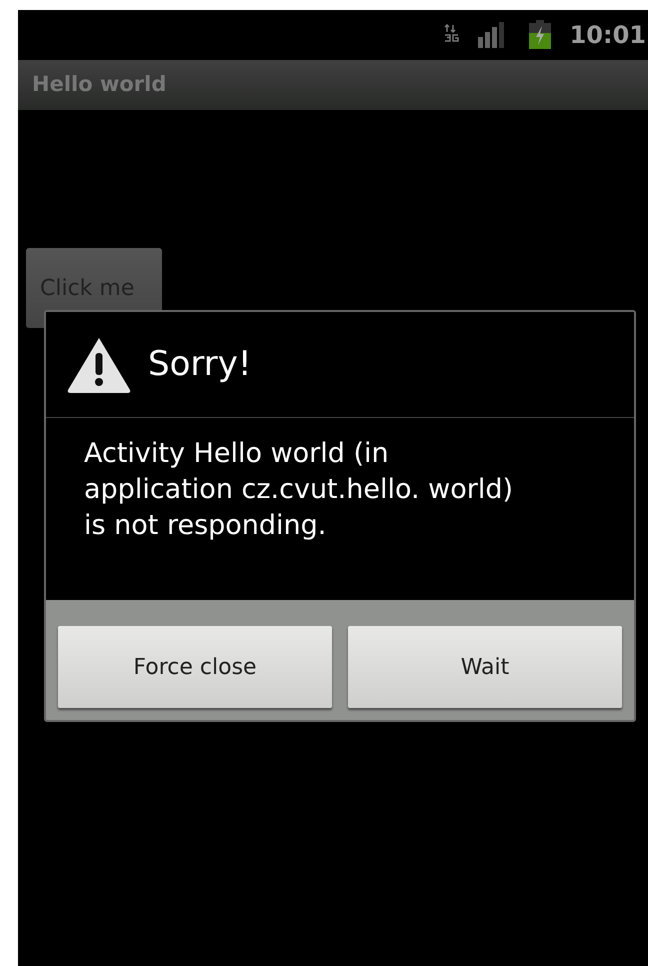 The width and height of the screenshot is (648, 966). What do you see at coordinates (99, 84) in the screenshot?
I see `app-title: Hello world` at bounding box center [99, 84].